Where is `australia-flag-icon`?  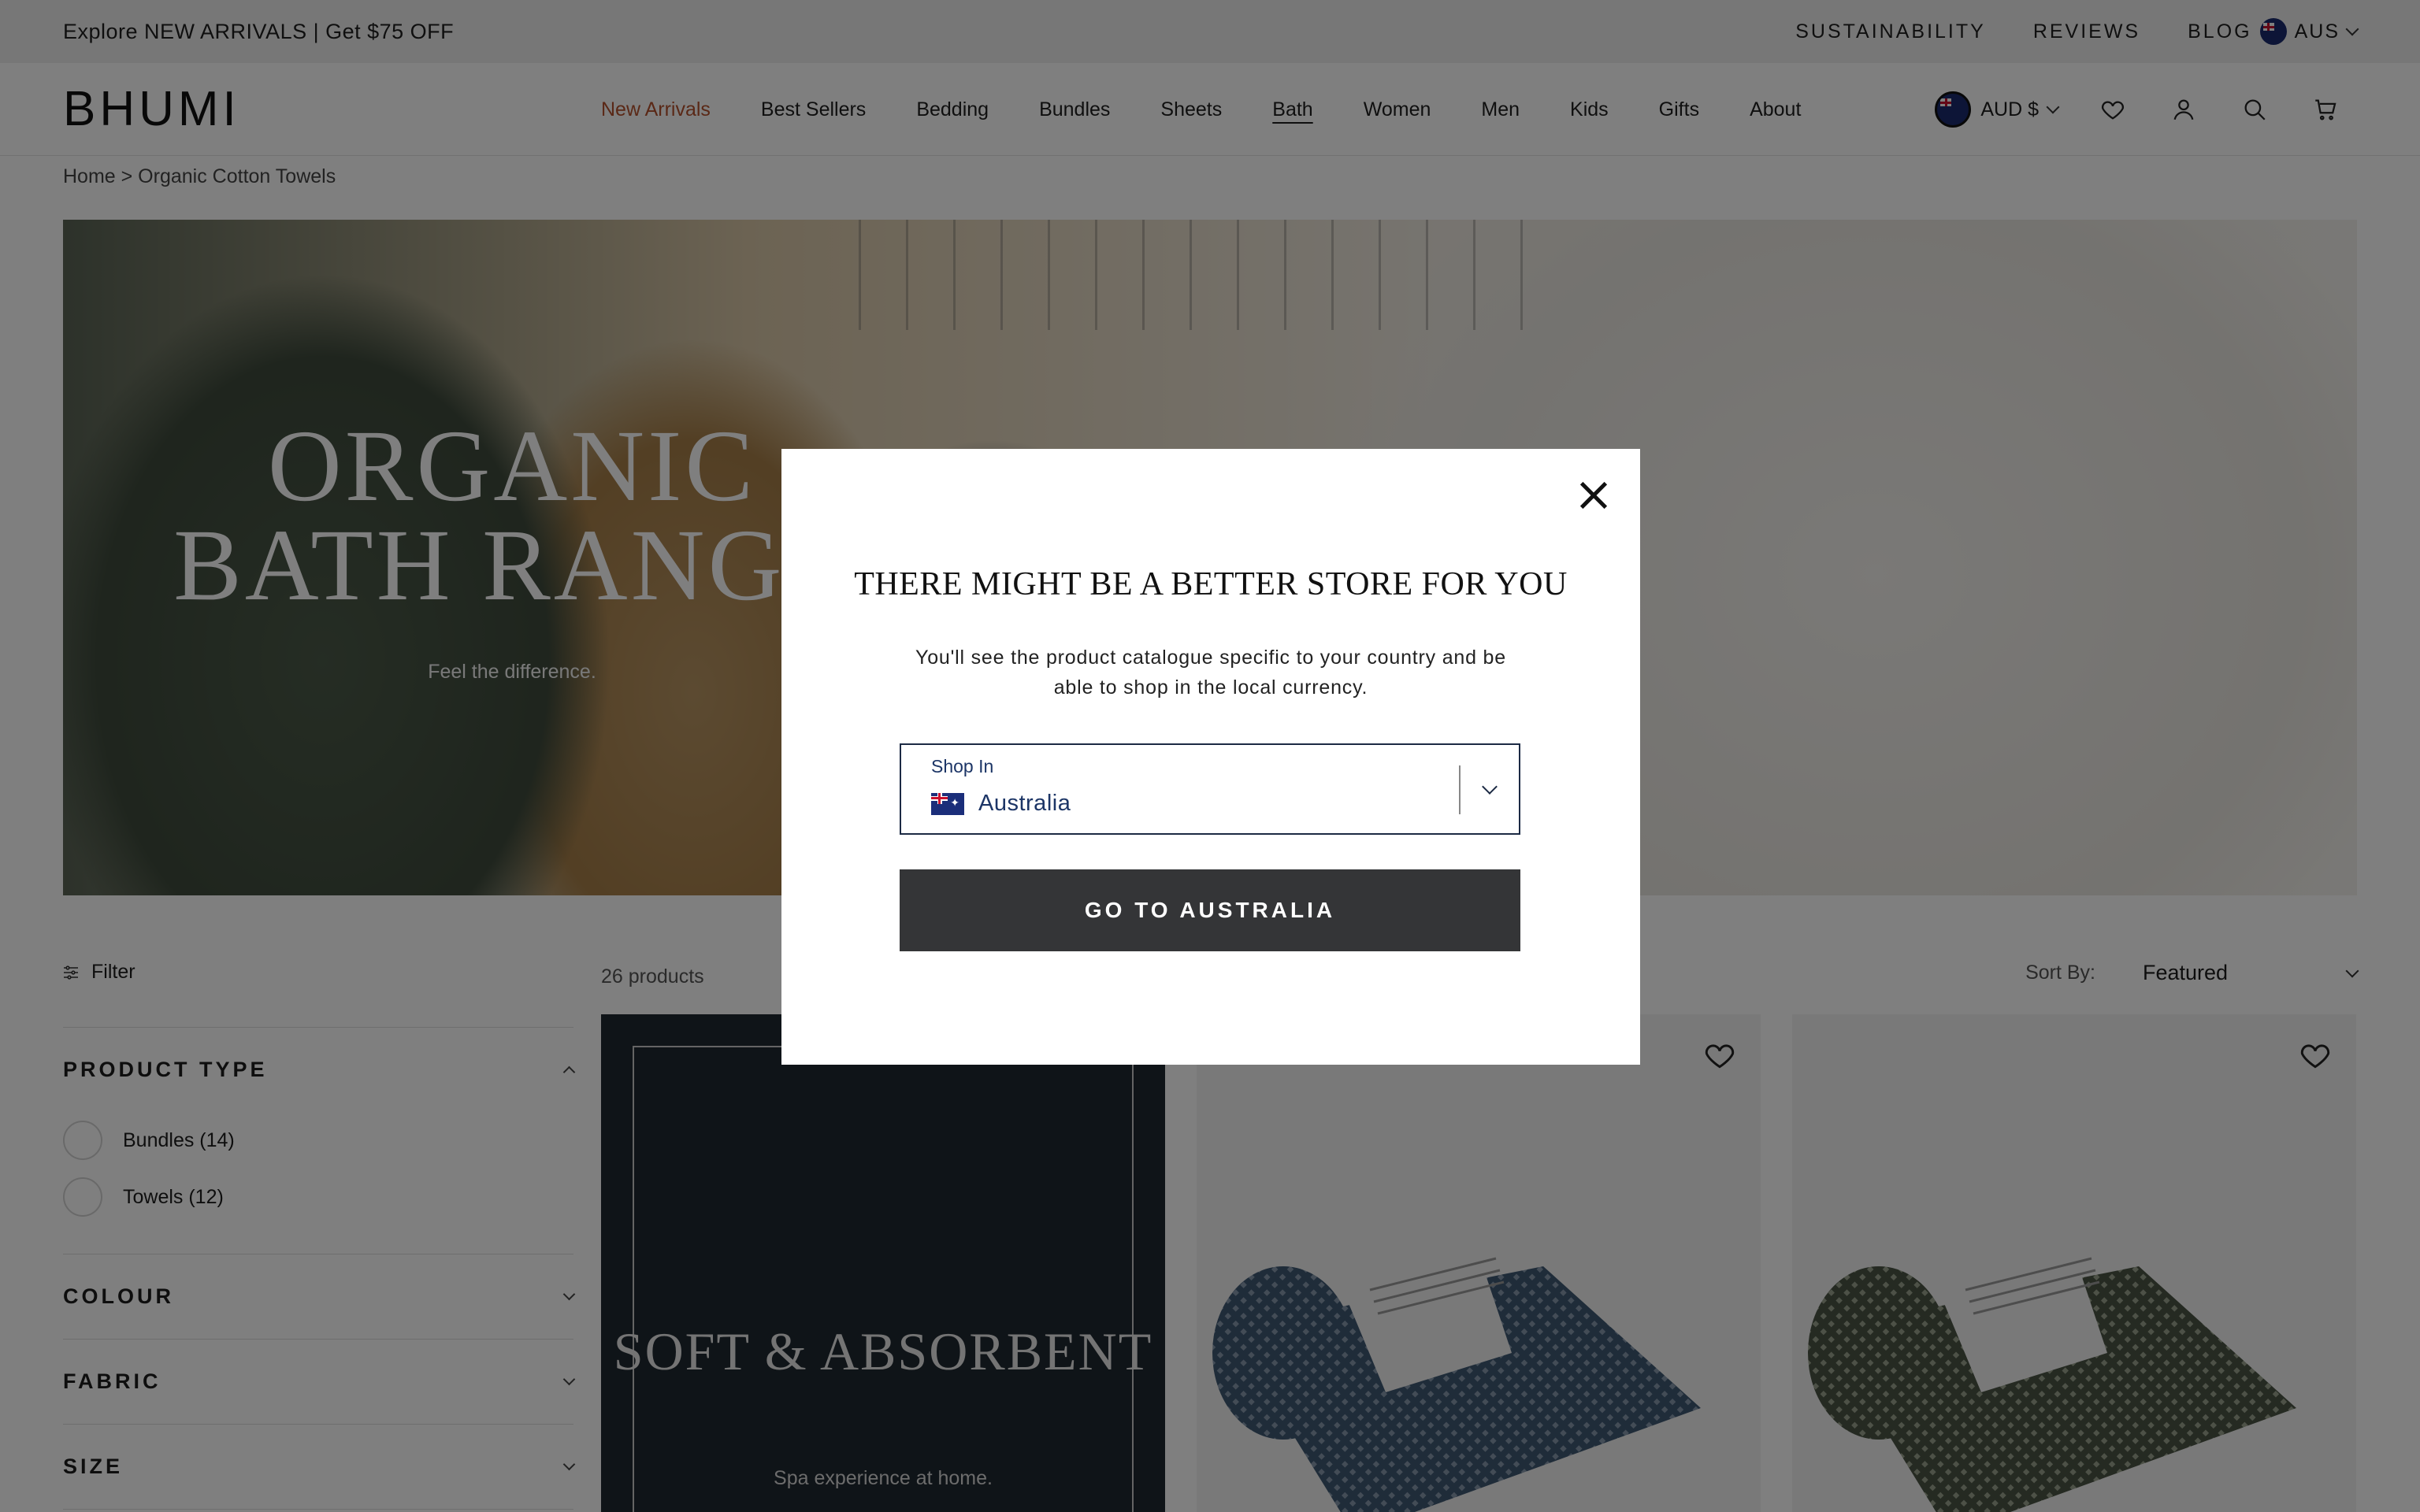 australia-flag-icon is located at coordinates (947, 803).